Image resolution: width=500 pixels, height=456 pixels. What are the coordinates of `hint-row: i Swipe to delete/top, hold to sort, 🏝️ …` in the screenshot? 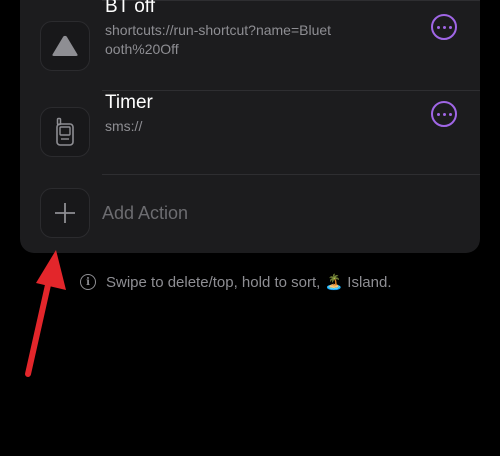 It's located at (236, 282).